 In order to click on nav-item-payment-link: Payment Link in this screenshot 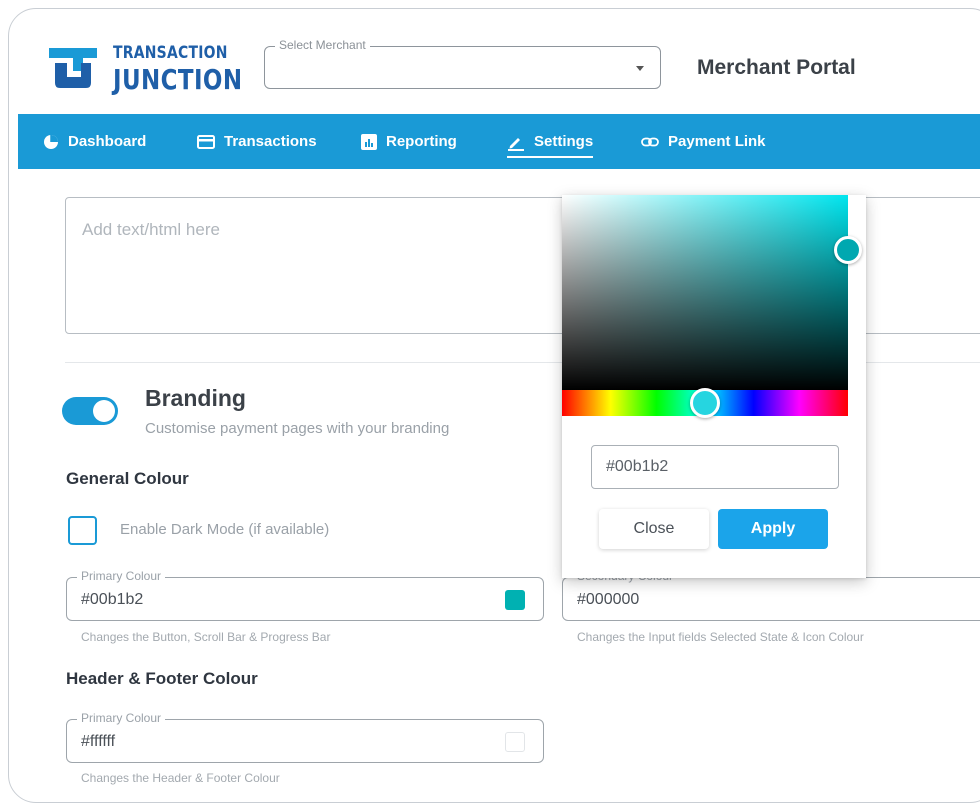, I will do `click(703, 141)`.